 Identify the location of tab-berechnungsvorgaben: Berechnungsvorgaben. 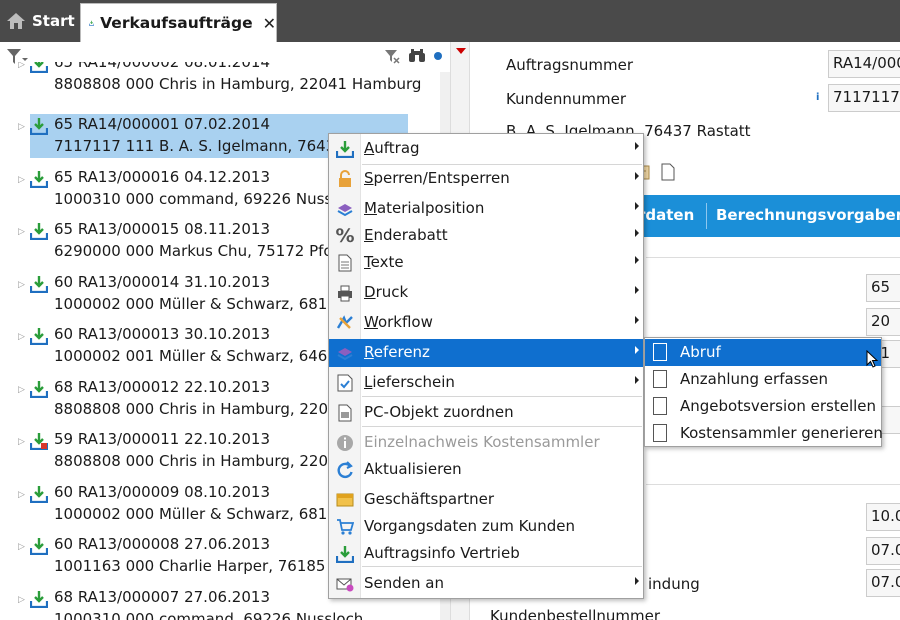
(808, 215).